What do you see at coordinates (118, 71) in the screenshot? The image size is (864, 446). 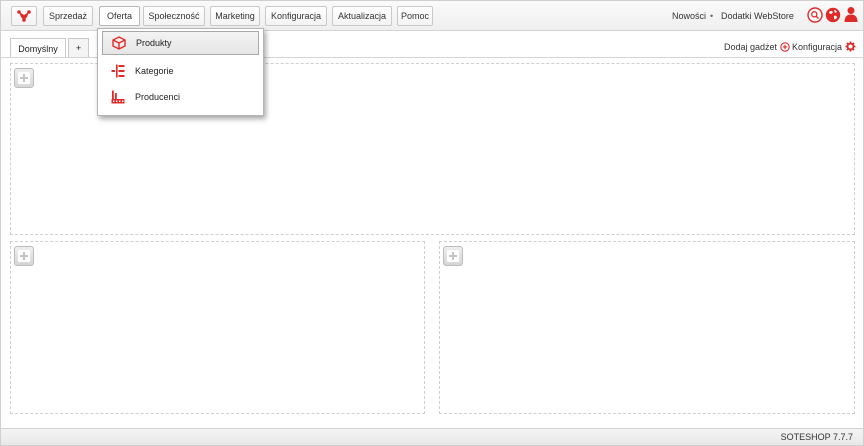 I see `category-tree-icon` at bounding box center [118, 71].